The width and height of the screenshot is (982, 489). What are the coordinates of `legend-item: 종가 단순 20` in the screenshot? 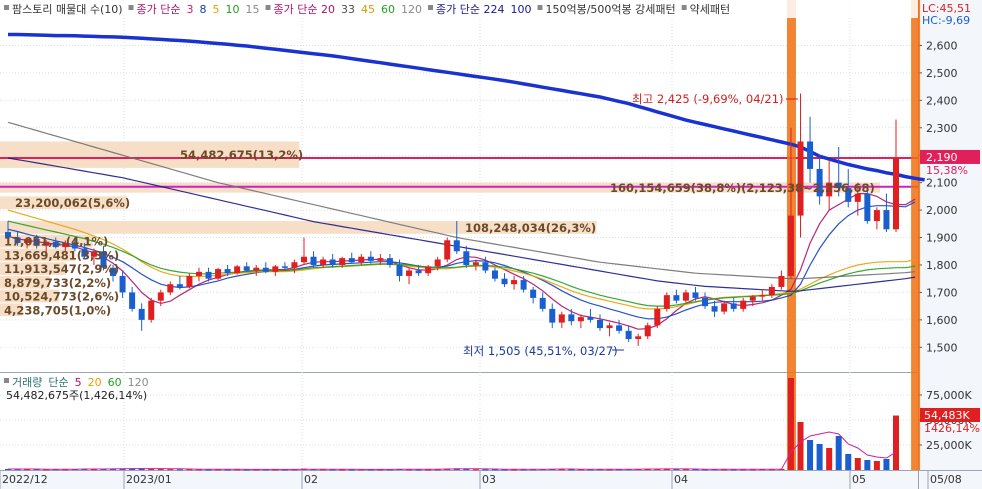 It's located at (304, 9).